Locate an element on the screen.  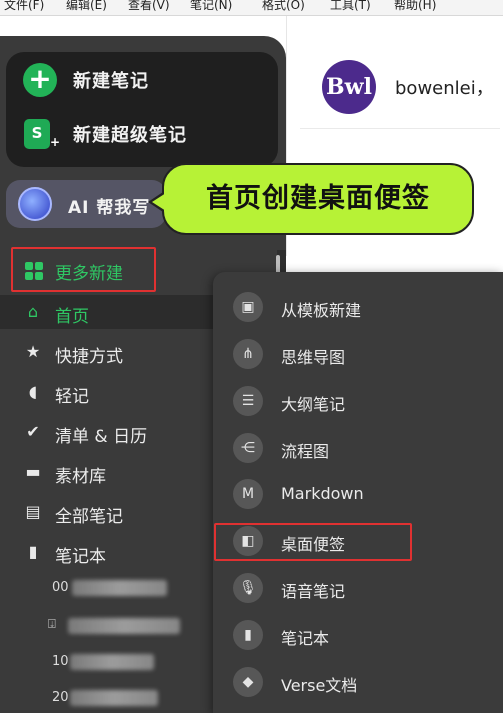
notebook-prefix: 00 is located at coordinates (60, 587).